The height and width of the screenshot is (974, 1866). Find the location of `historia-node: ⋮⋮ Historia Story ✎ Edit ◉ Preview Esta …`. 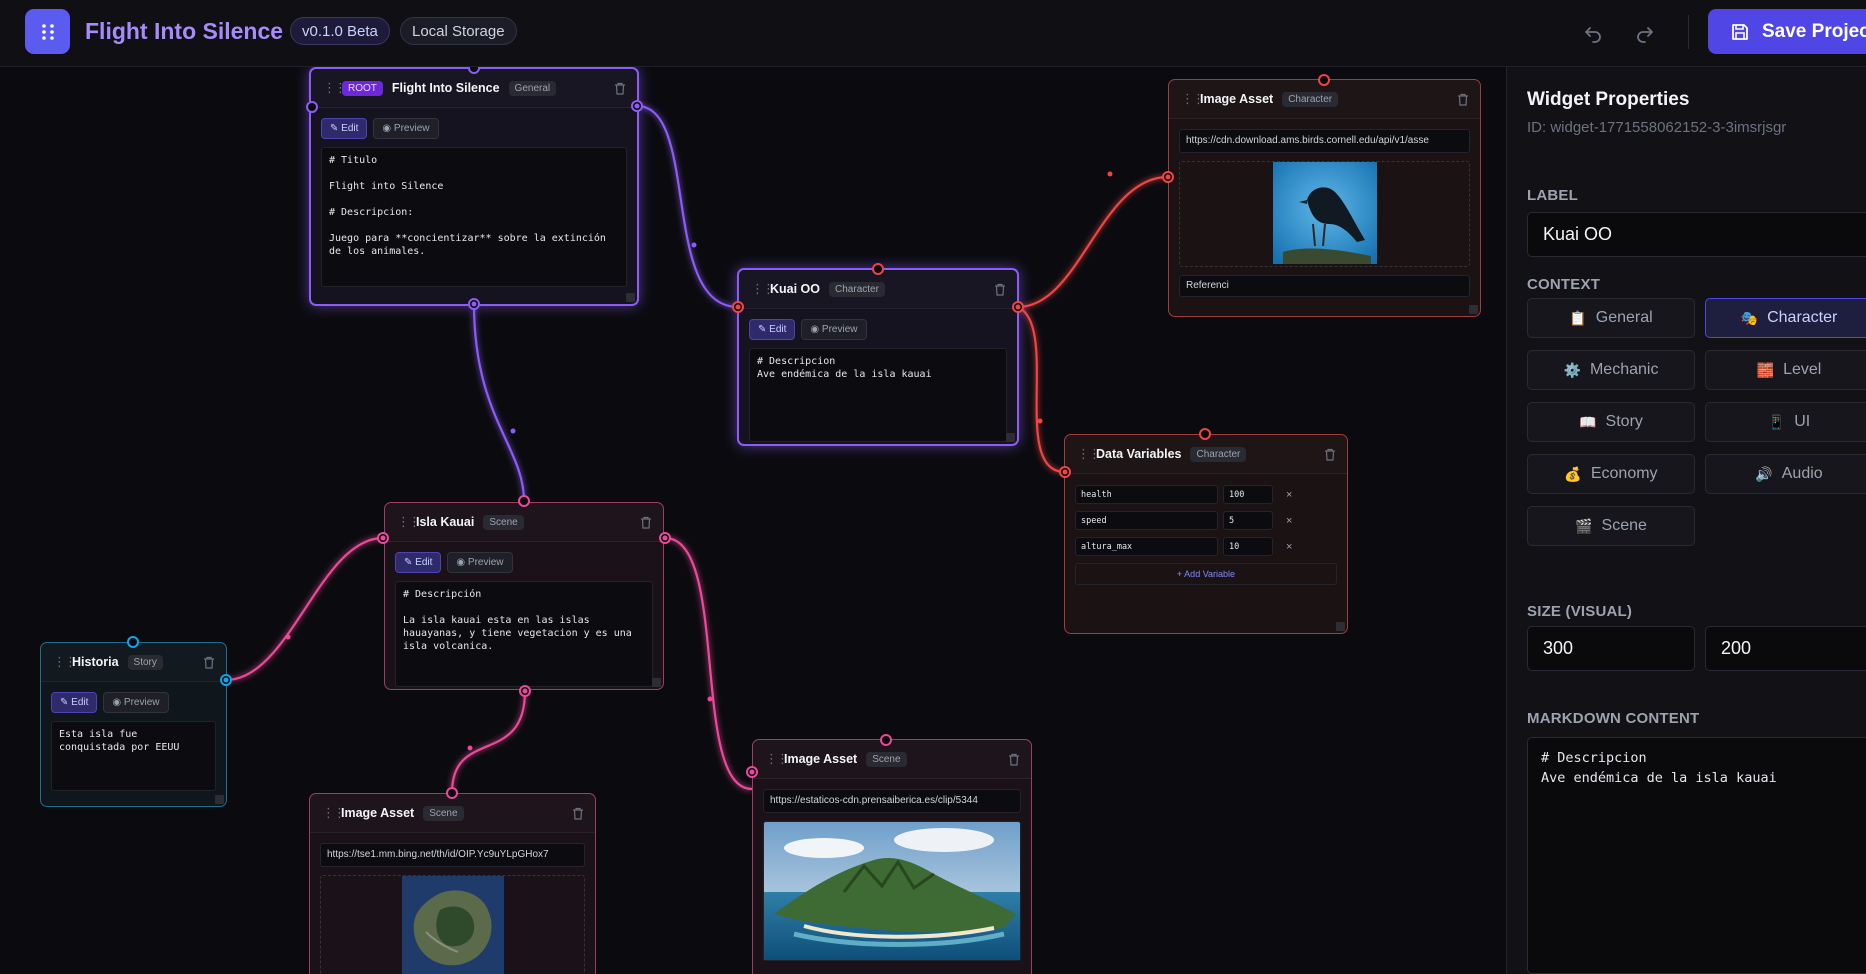

historia-node: ⋮⋮ Historia Story ✎ Edit ◉ Preview Esta … is located at coordinates (133, 724).